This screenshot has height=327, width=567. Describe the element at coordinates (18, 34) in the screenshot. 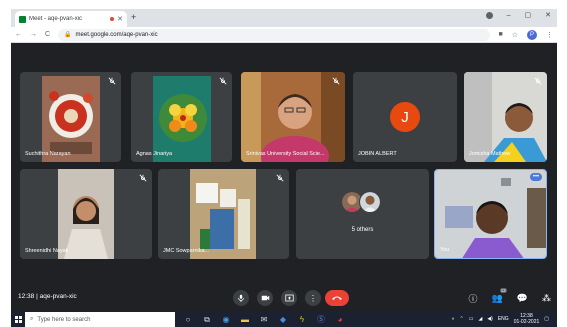

I see `back-arrow-icon: ←` at that location.